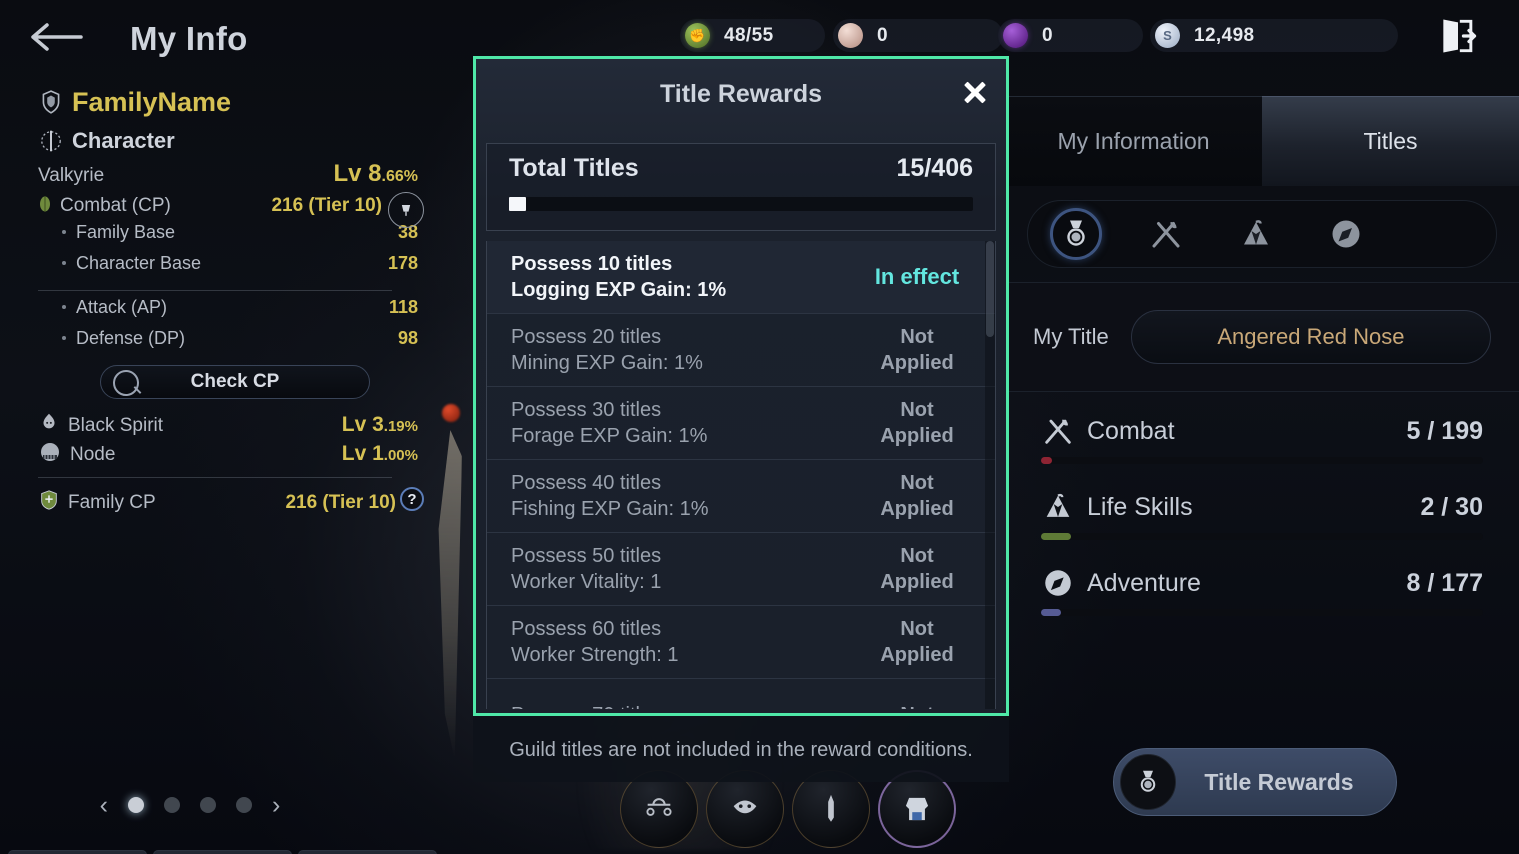  What do you see at coordinates (1047, 35) in the screenshot?
I see `pearl-value: 0` at bounding box center [1047, 35].